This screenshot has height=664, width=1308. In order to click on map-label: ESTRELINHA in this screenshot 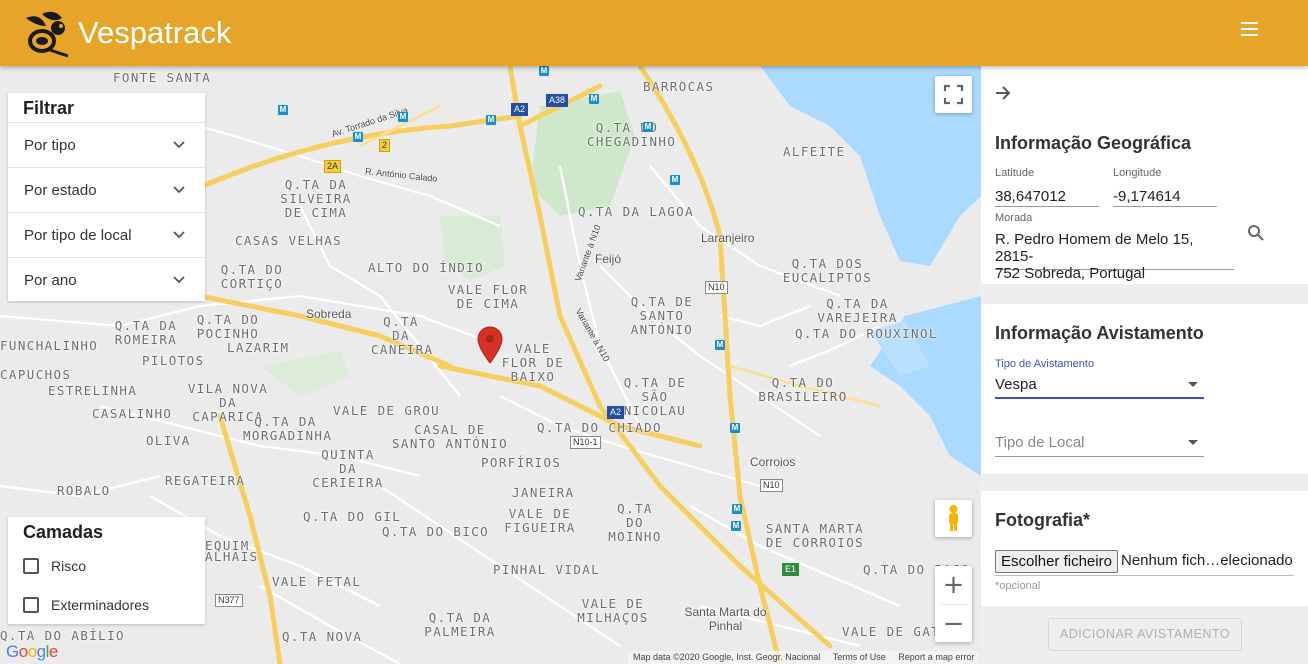, I will do `click(93, 390)`.